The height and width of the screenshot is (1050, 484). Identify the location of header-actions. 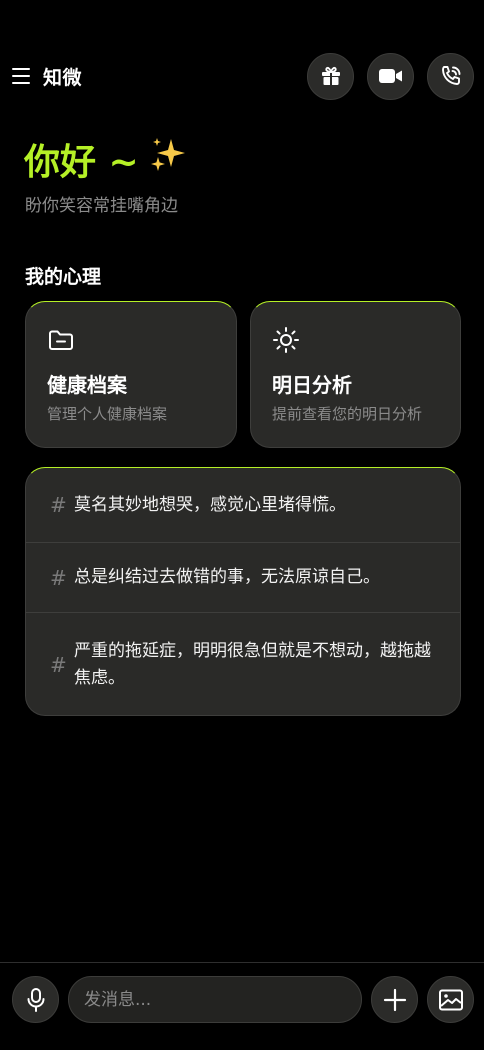
(390, 76).